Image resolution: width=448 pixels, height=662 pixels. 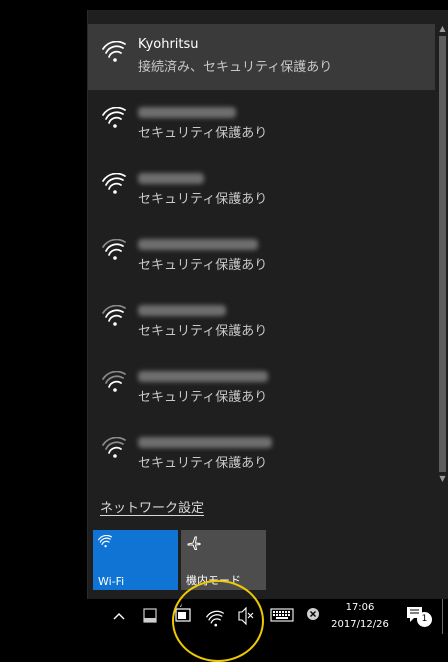 What do you see at coordinates (150, 616) in the screenshot?
I see `device-icon` at bounding box center [150, 616].